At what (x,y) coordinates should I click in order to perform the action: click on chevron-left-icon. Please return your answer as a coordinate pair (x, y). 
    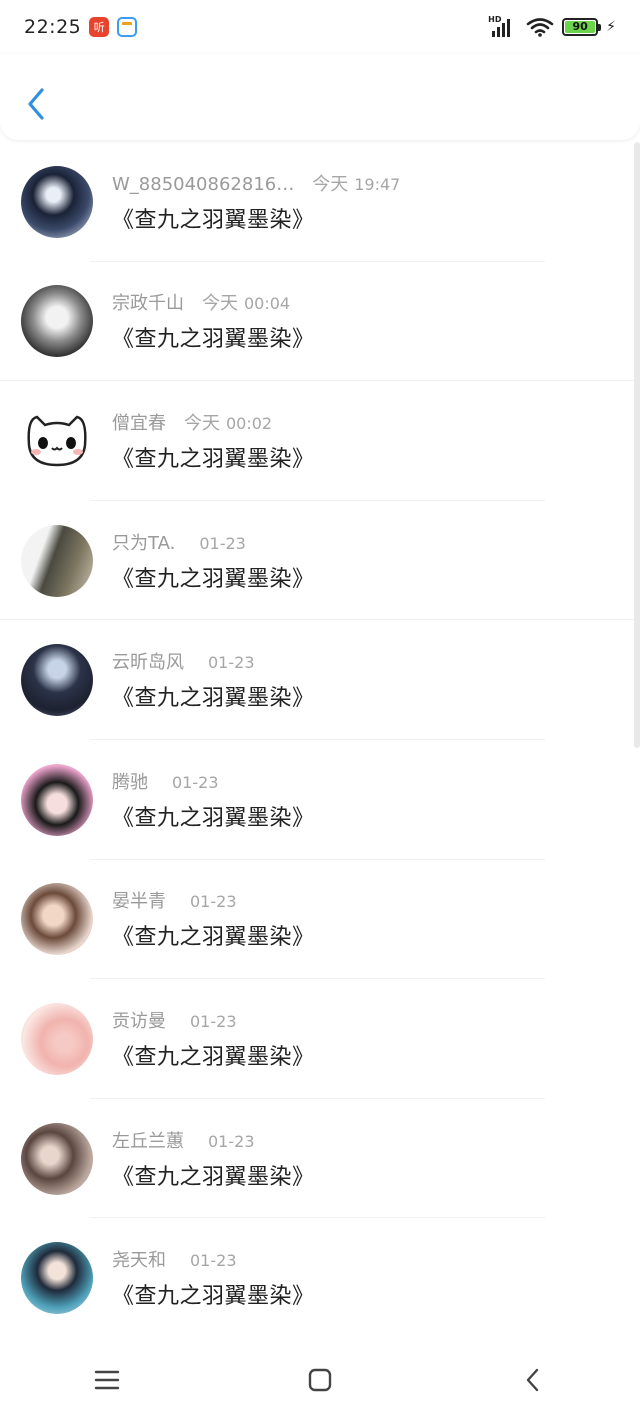
    Looking at the image, I should click on (36, 104).